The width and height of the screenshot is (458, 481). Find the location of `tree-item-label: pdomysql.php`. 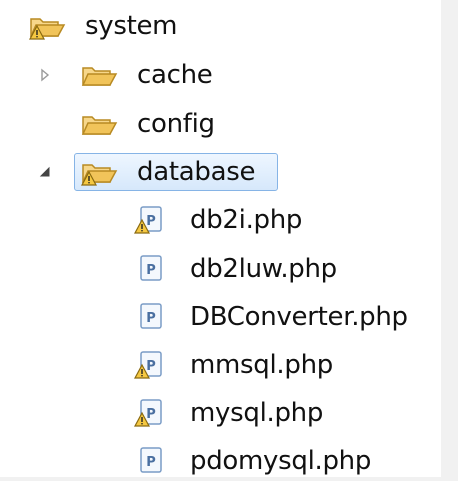

tree-item-label: pdomysql.php is located at coordinates (281, 461).